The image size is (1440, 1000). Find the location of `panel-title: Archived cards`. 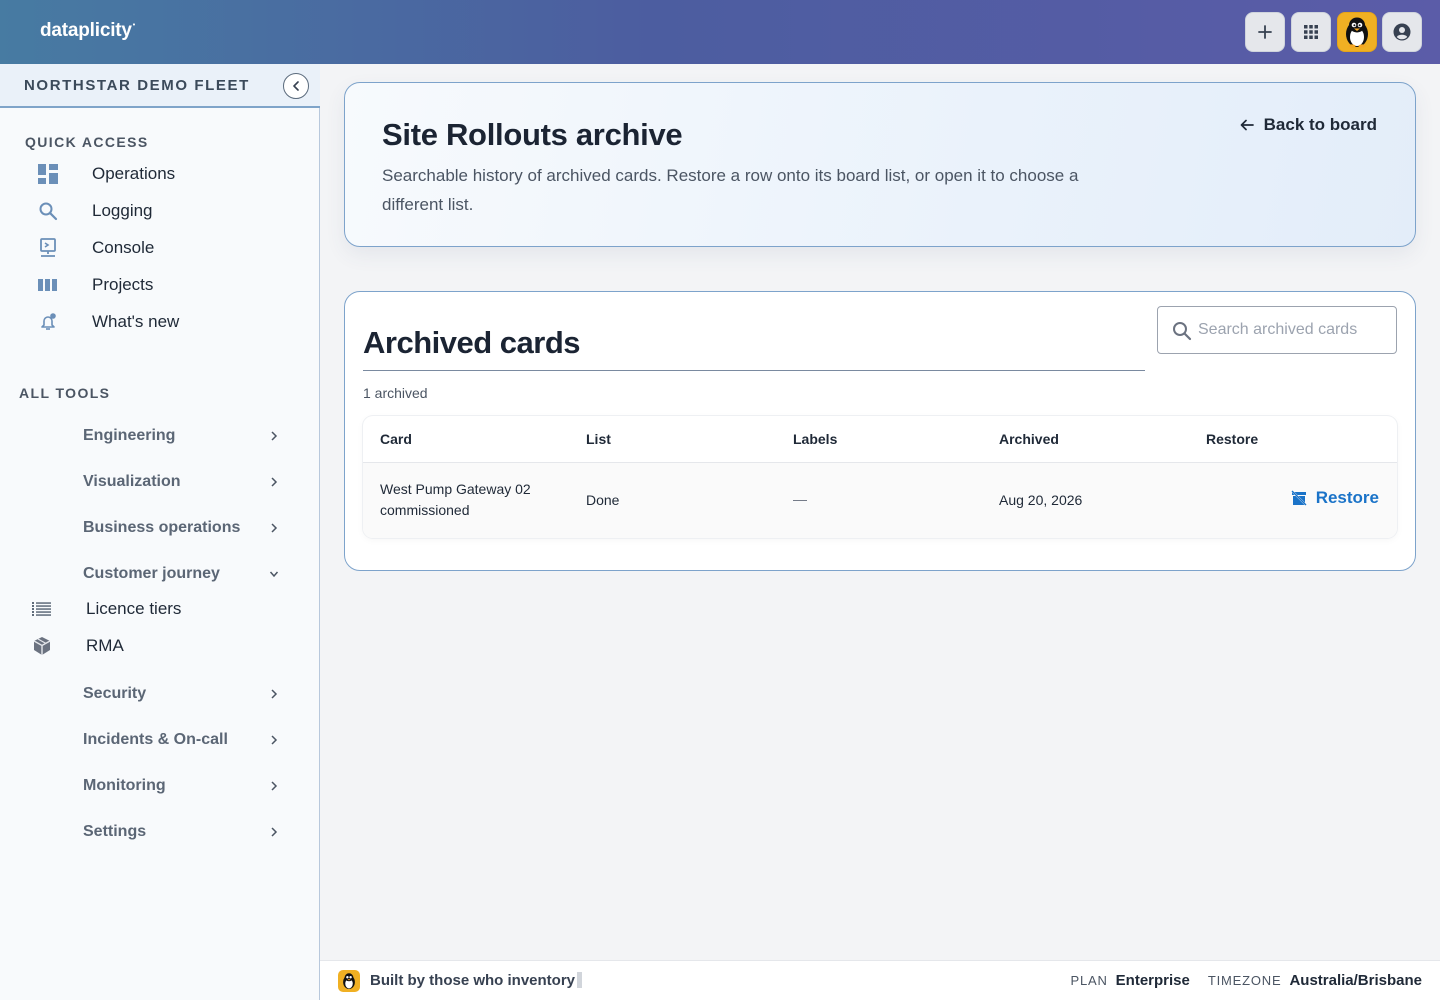

panel-title: Archived cards is located at coordinates (472, 342).